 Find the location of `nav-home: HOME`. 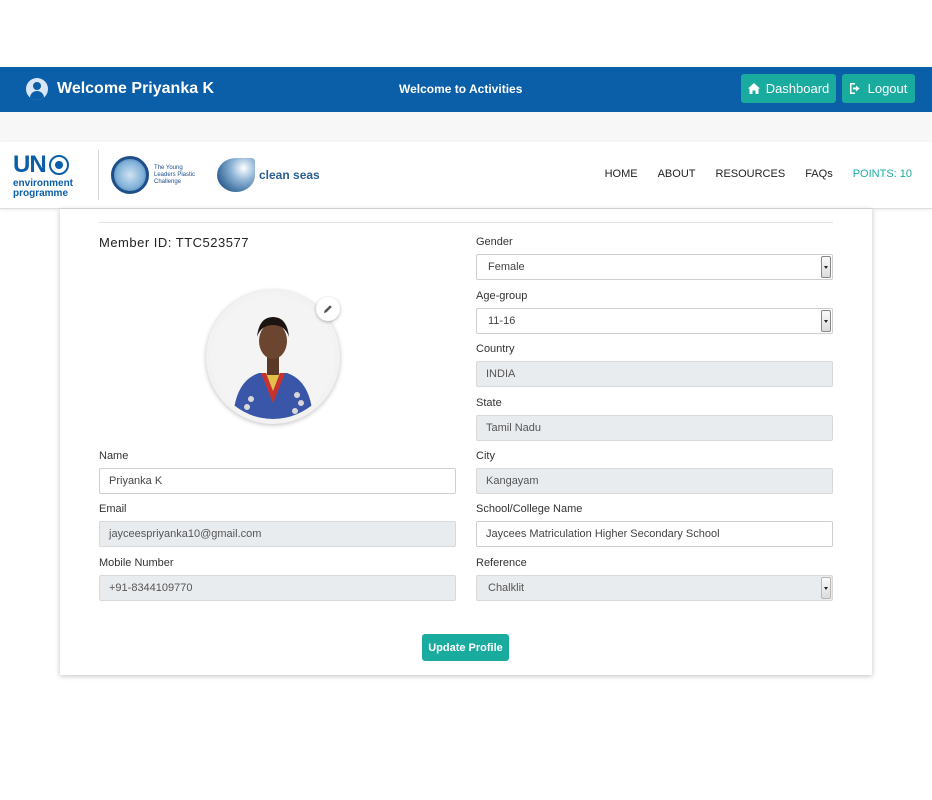

nav-home: HOME is located at coordinates (621, 174).